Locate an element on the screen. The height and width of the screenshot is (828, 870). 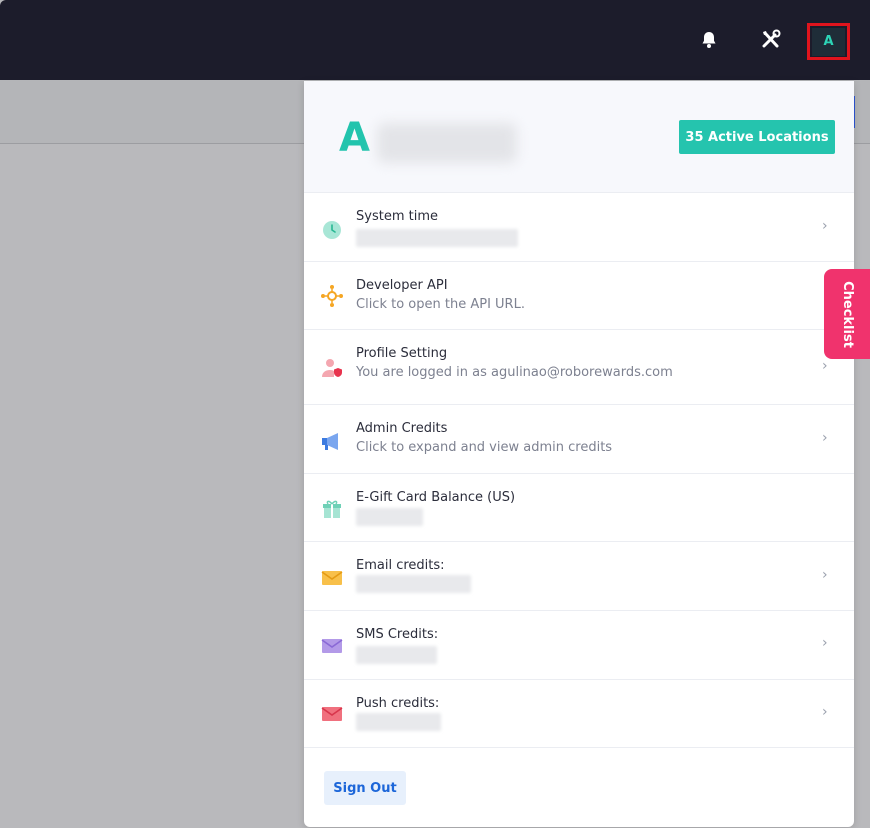
menu-item-developer-api: Developer API Click to open the API URL. is located at coordinates (579, 296).